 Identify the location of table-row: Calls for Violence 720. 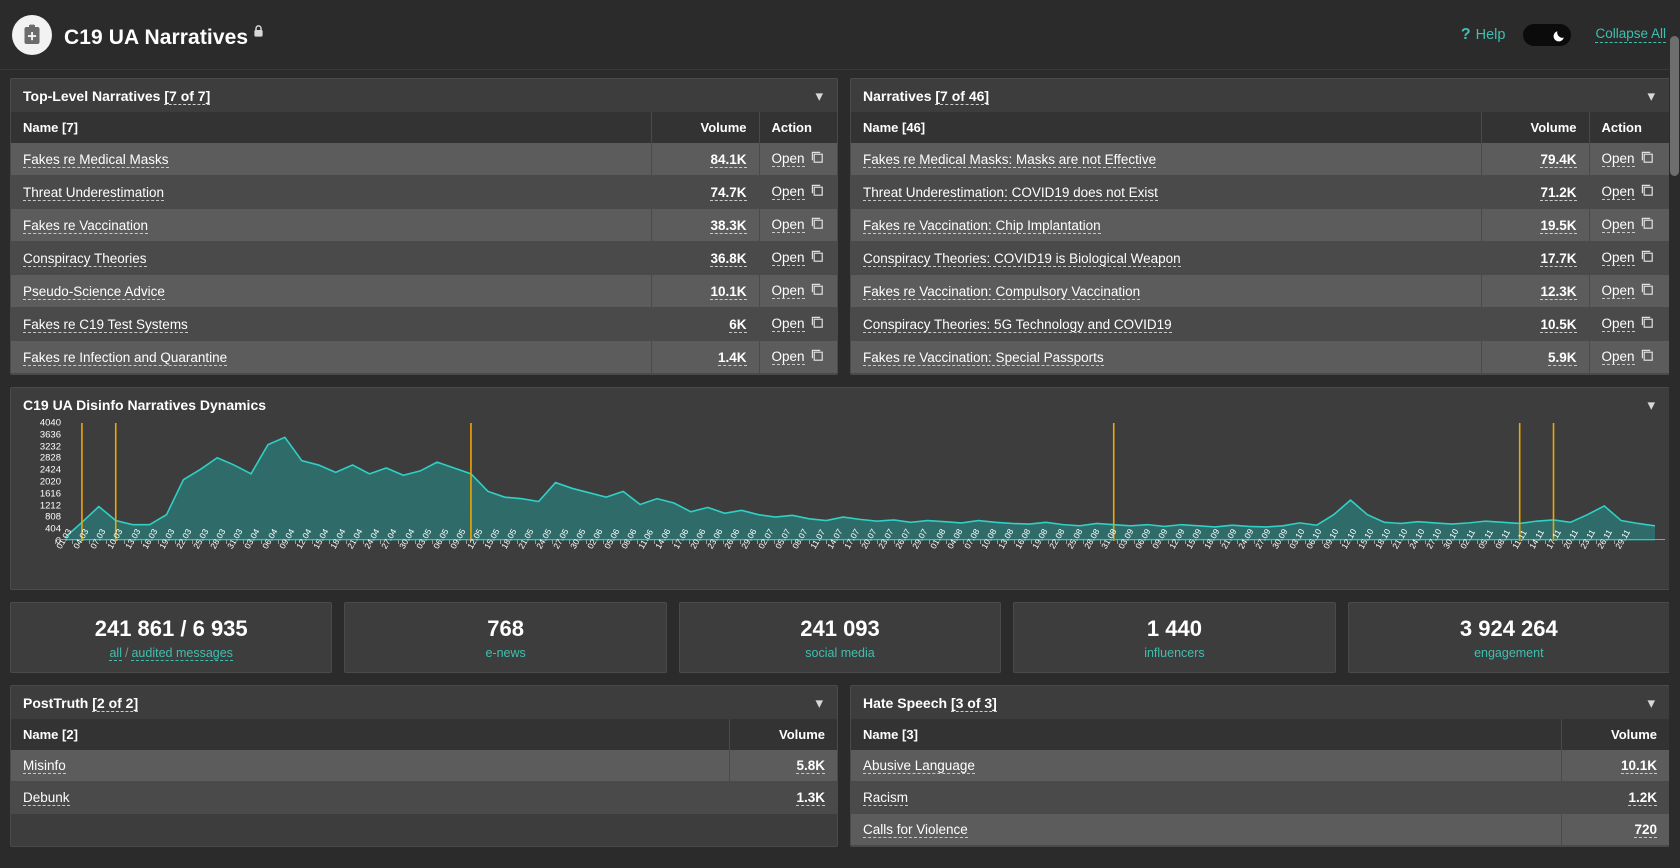
(1260, 830).